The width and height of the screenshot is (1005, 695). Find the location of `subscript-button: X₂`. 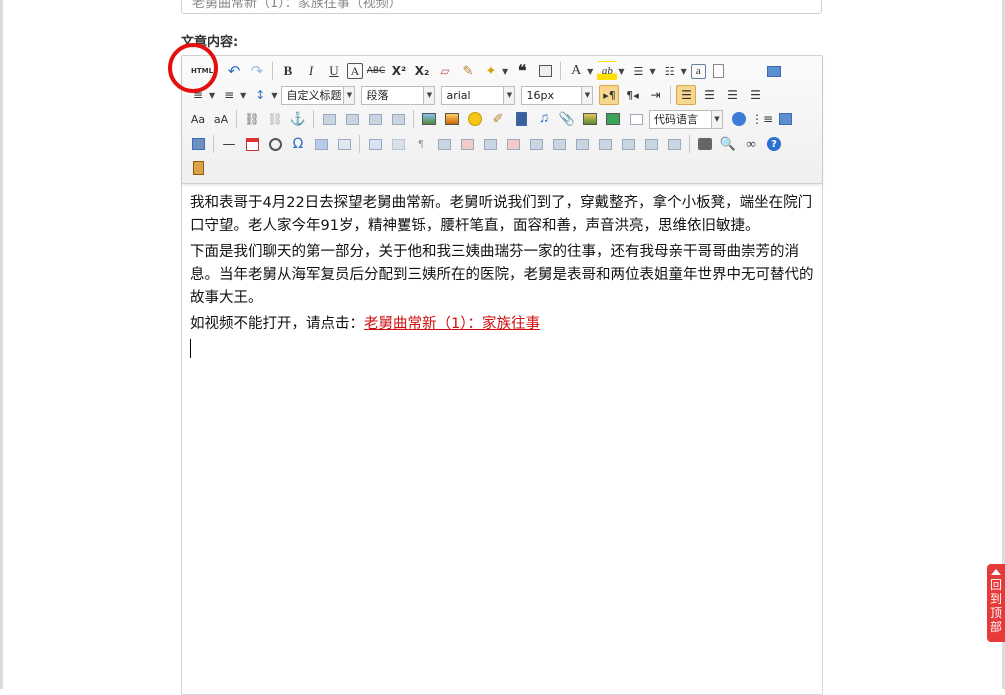

subscript-button: X₂ is located at coordinates (422, 71).